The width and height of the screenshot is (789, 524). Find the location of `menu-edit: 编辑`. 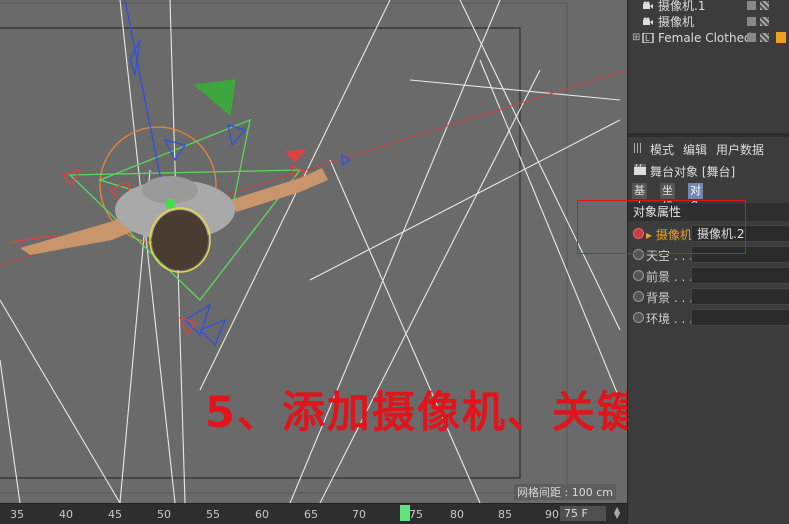

menu-edit: 编辑 is located at coordinates (695, 149).